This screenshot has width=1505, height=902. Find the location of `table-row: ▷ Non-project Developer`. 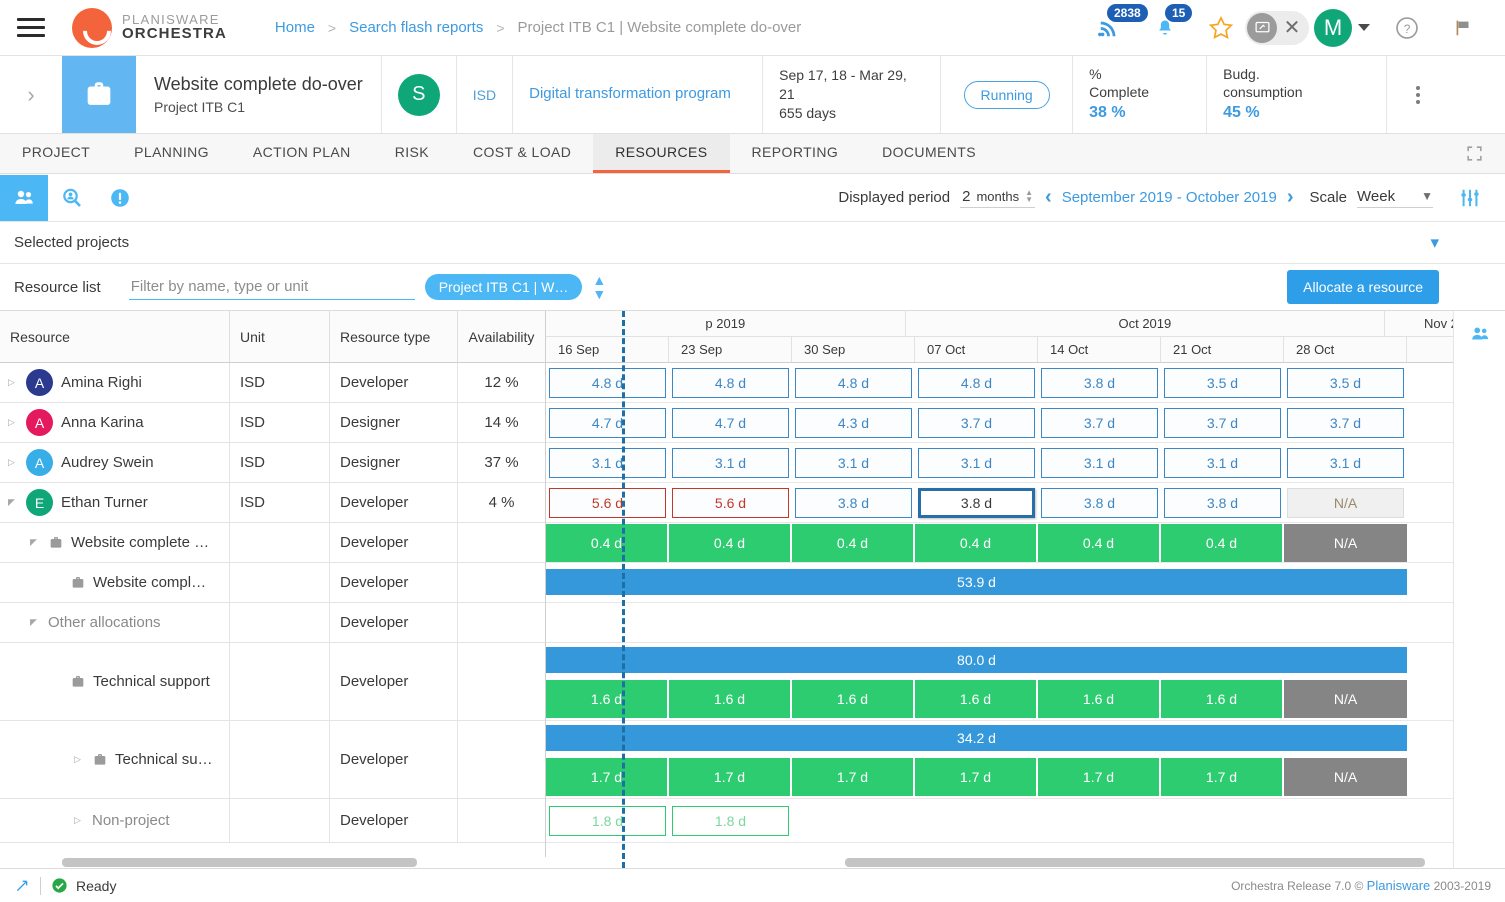

table-row: ▷ Non-project Developer is located at coordinates (272, 821).